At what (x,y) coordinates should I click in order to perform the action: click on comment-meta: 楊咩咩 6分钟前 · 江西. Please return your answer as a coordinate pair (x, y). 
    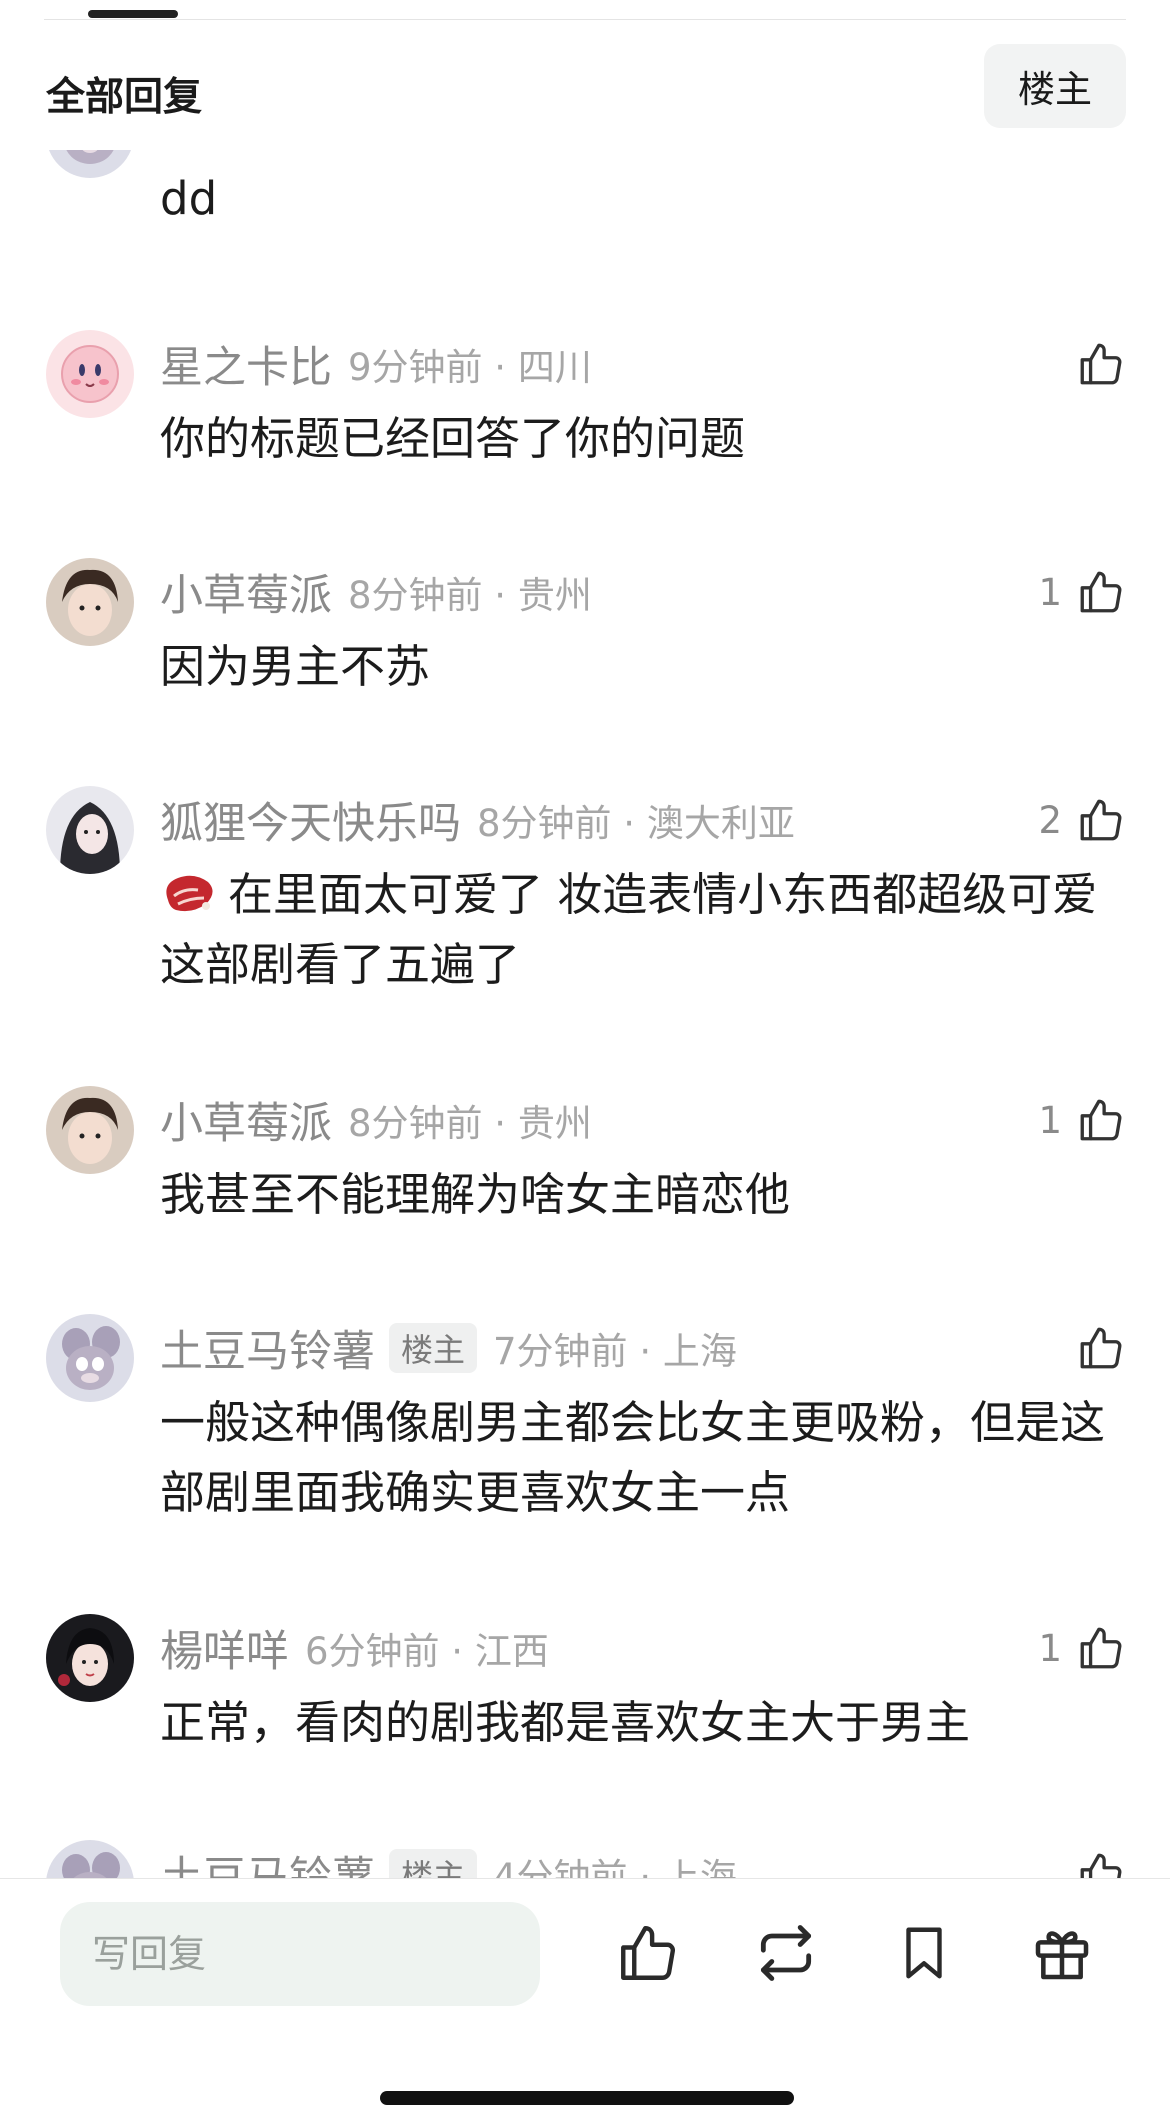
    Looking at the image, I should click on (354, 1648).